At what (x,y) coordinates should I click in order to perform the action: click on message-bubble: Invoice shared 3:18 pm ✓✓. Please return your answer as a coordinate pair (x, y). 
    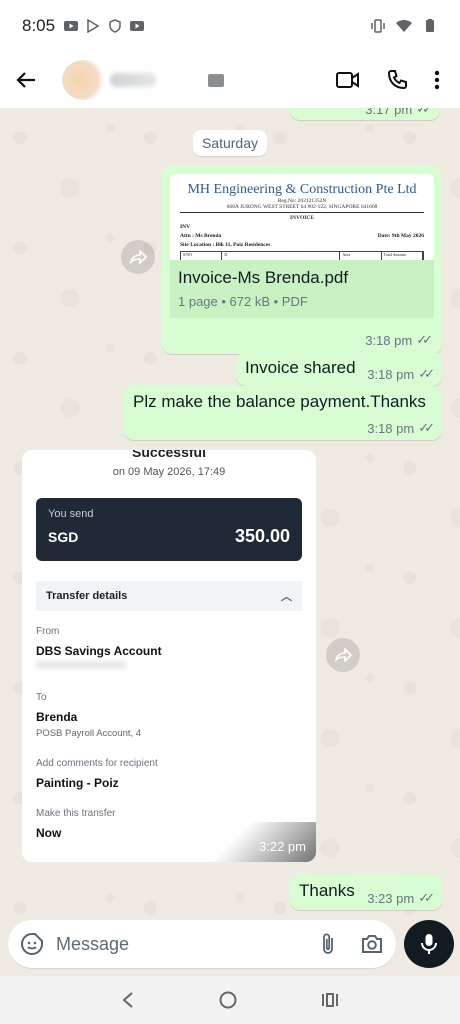
    Looking at the image, I should click on (339, 369).